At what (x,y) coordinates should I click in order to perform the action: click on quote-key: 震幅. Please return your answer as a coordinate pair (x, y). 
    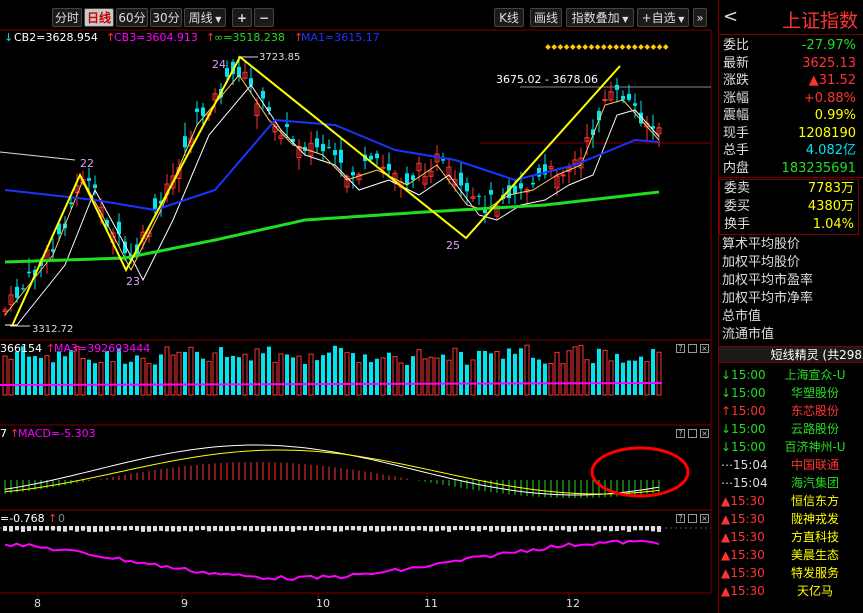
    Looking at the image, I should click on (736, 115).